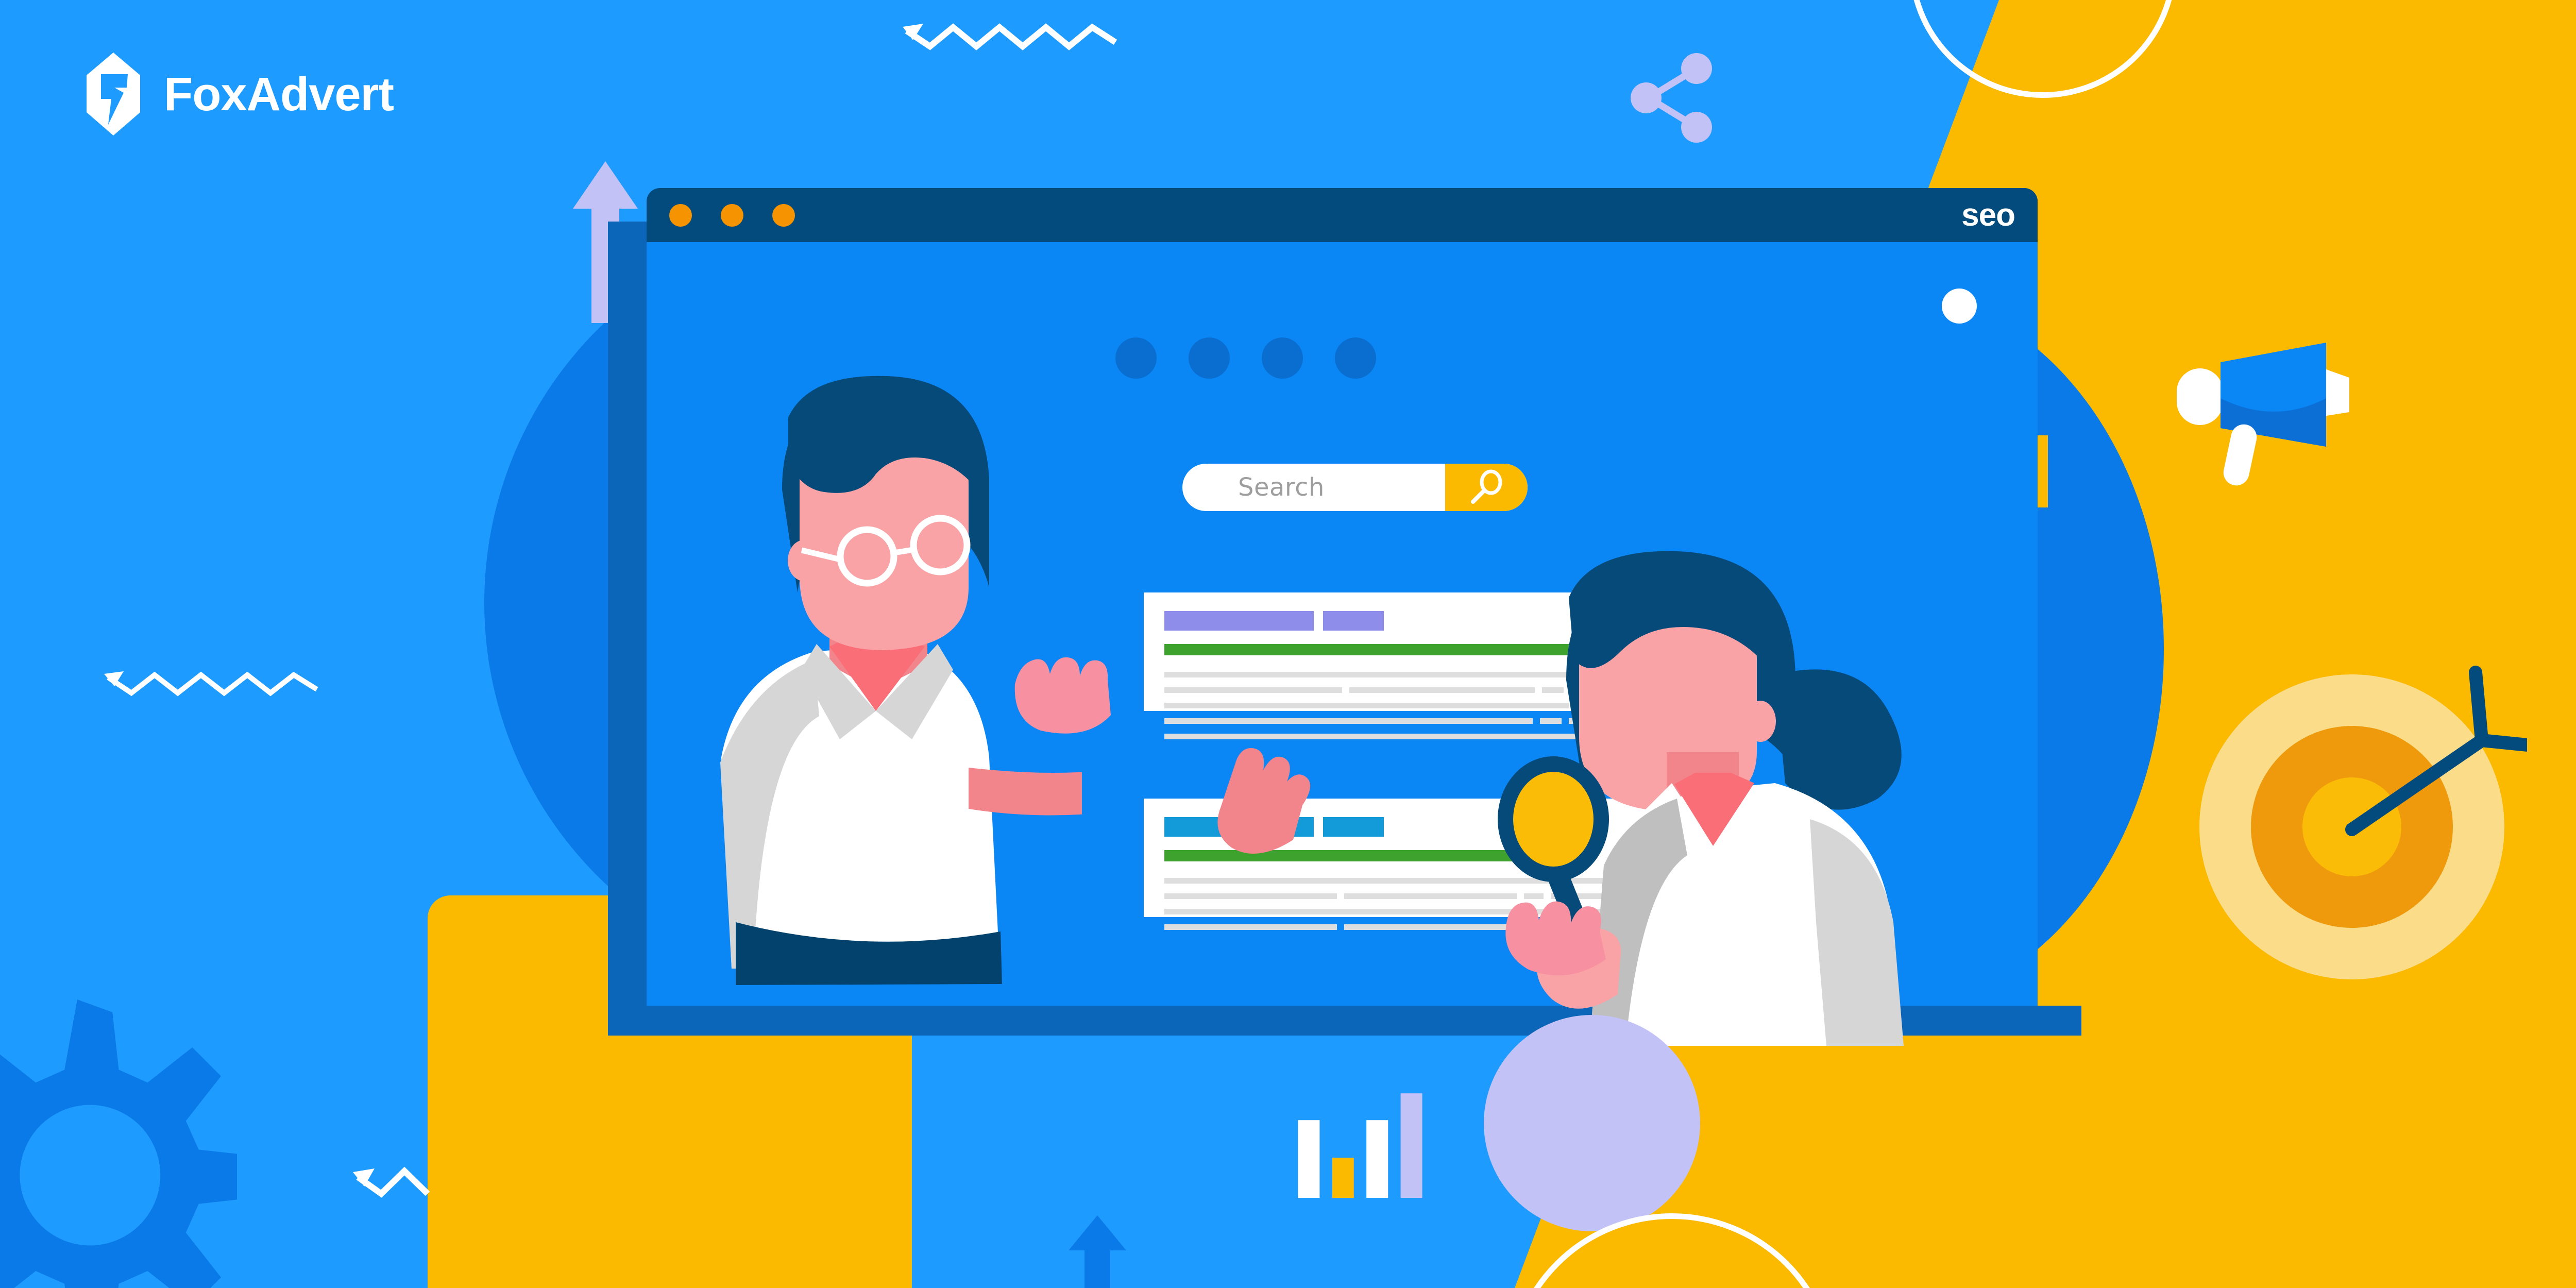  Describe the element at coordinates (1360, 1145) in the screenshot. I see `bar-chart-icon` at that location.